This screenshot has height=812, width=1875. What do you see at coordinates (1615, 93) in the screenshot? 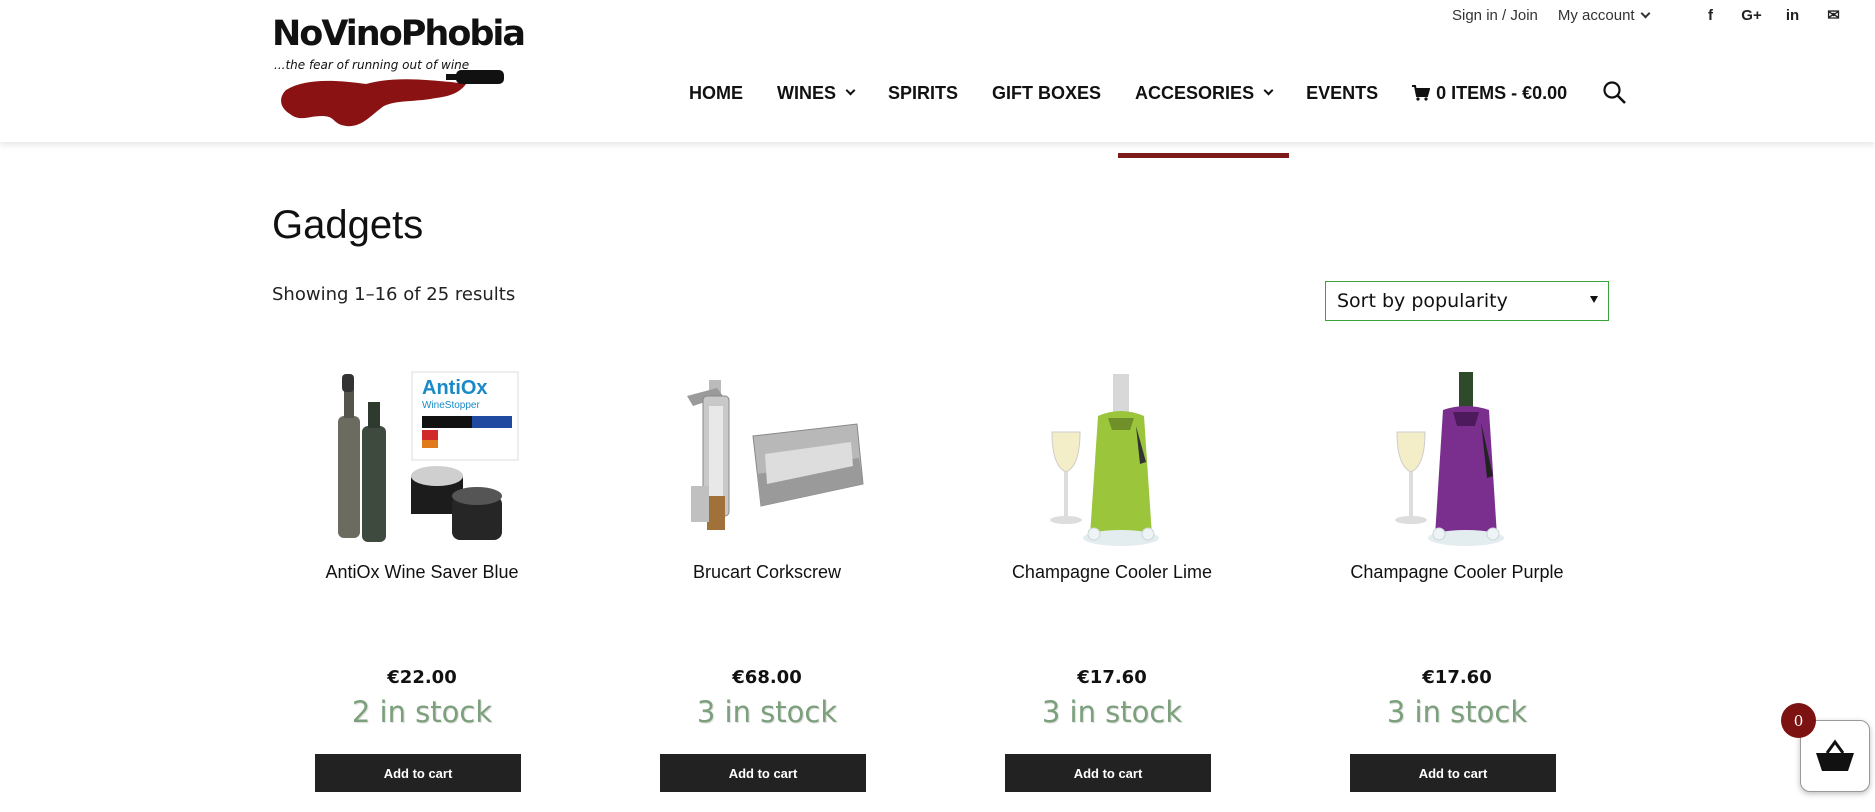
I see `search-icon` at bounding box center [1615, 93].